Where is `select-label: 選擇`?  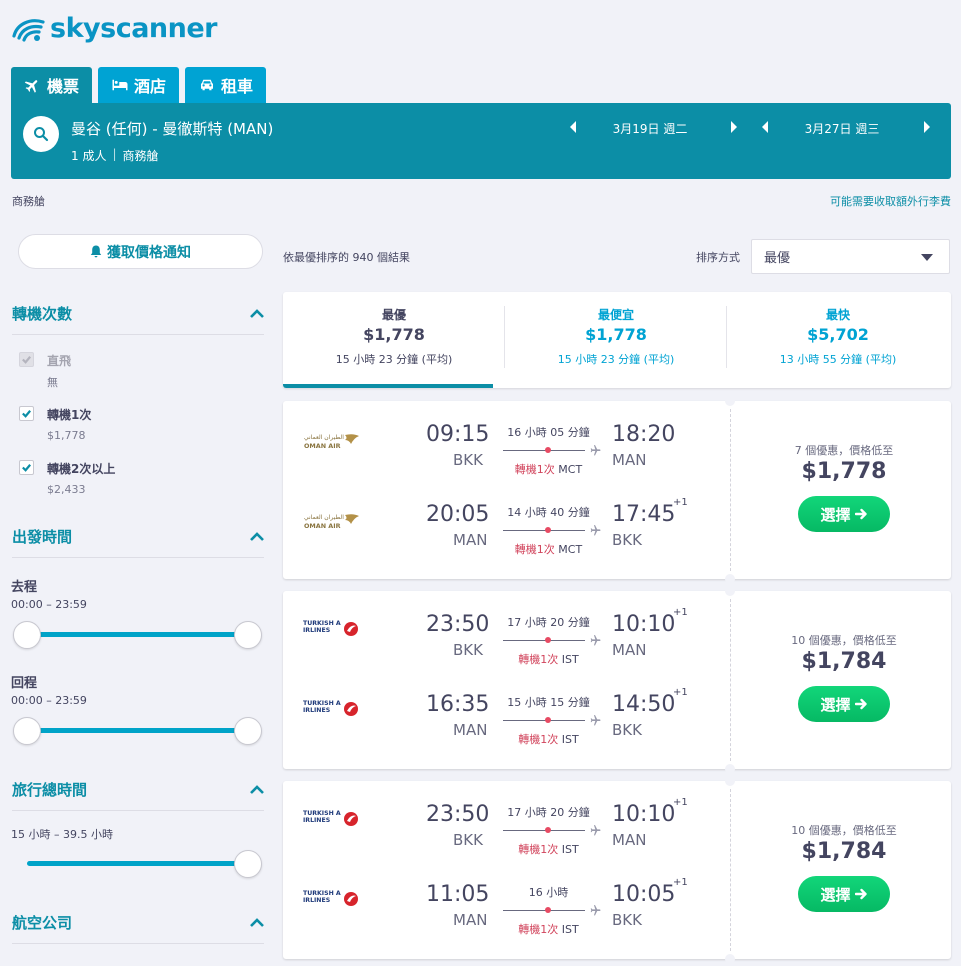 select-label: 選擇 is located at coordinates (835, 704).